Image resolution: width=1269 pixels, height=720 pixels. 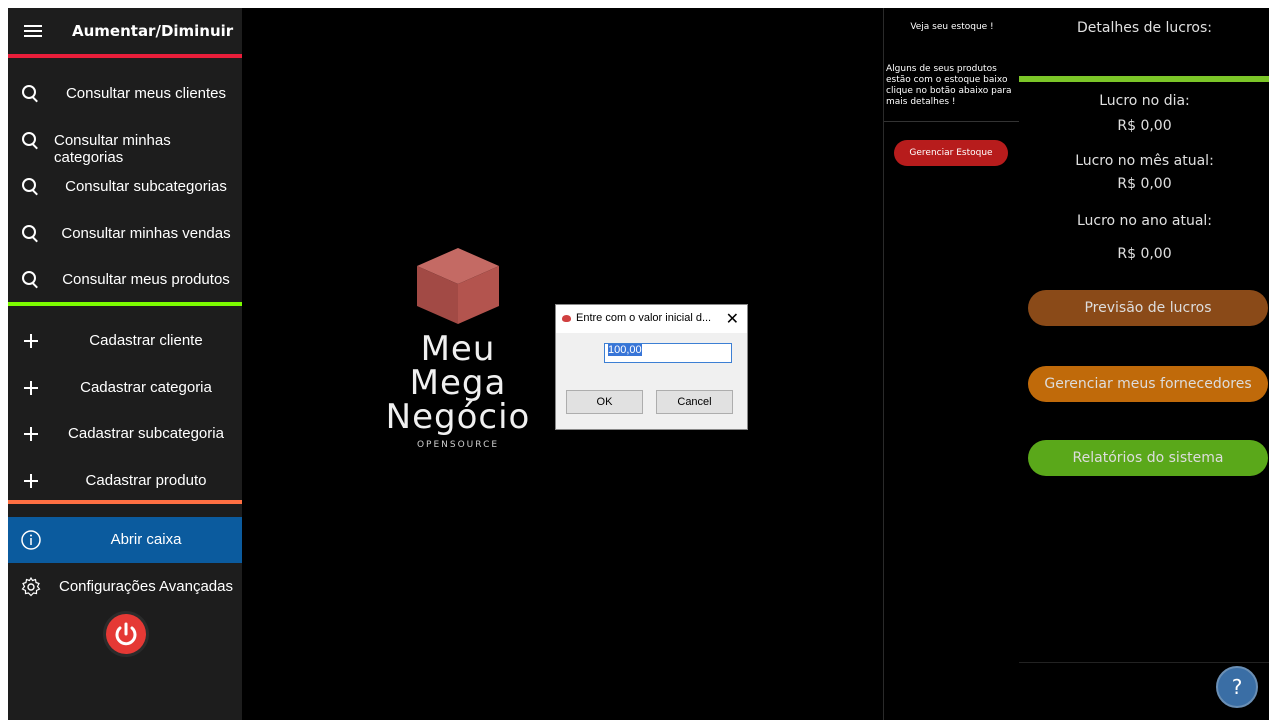 I want to click on logo-word-1: Meu, so click(x=458, y=349).